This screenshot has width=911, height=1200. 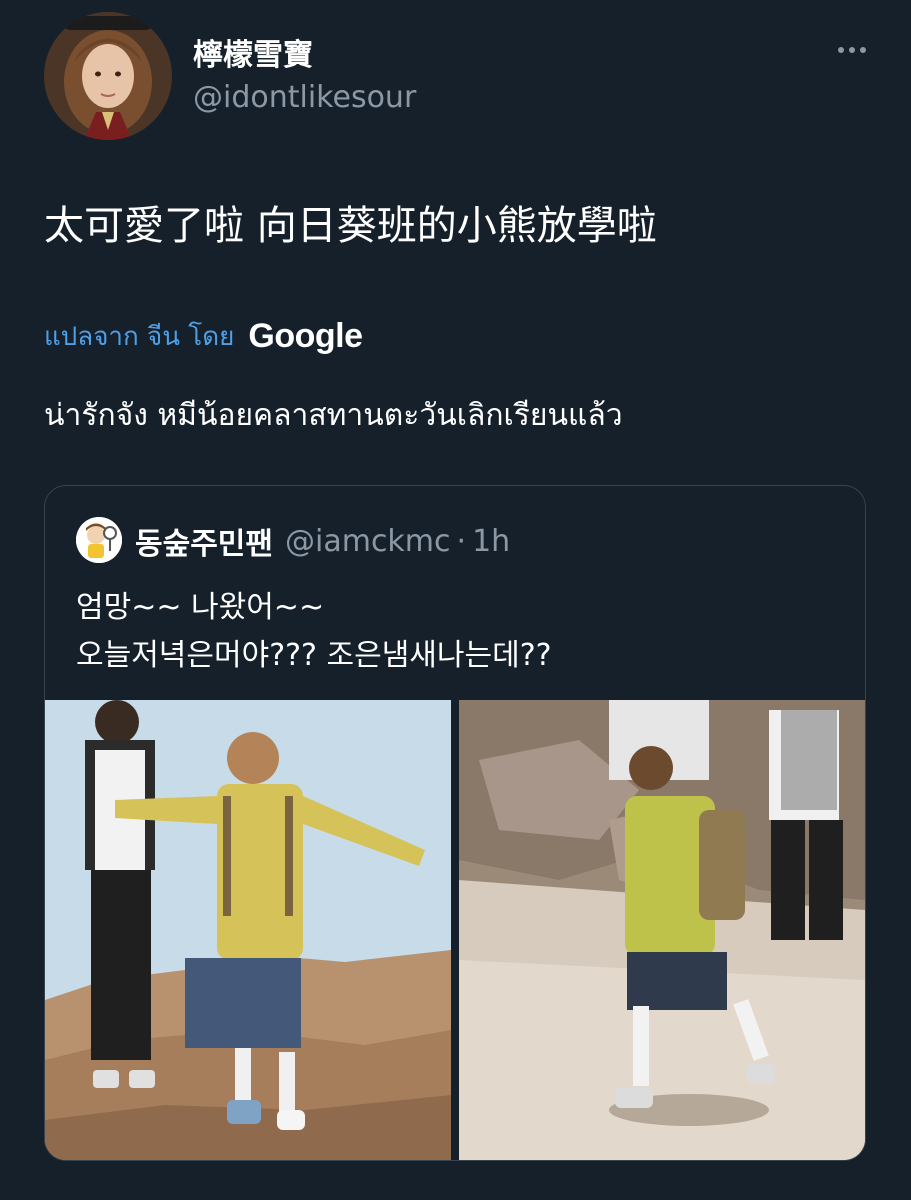 What do you see at coordinates (314, 632) in the screenshot?
I see `quote-text: 엄망~~ 나왔어~~ 오늘저녁은머야??? 조은냄새나는데??` at bounding box center [314, 632].